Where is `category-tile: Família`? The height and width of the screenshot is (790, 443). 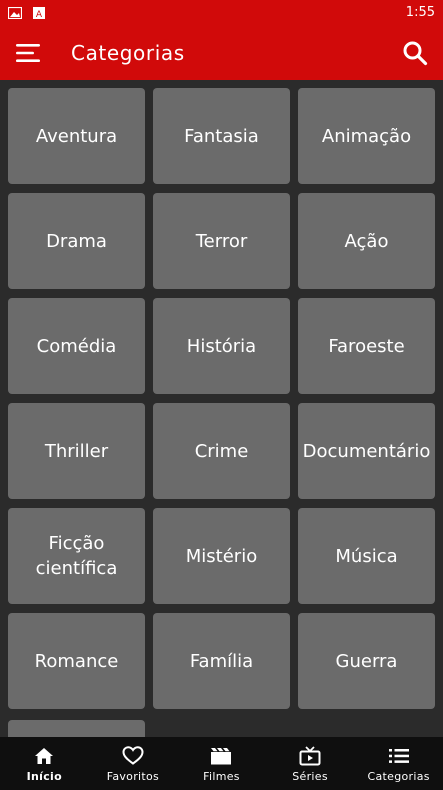
category-tile: Família is located at coordinates (221, 661).